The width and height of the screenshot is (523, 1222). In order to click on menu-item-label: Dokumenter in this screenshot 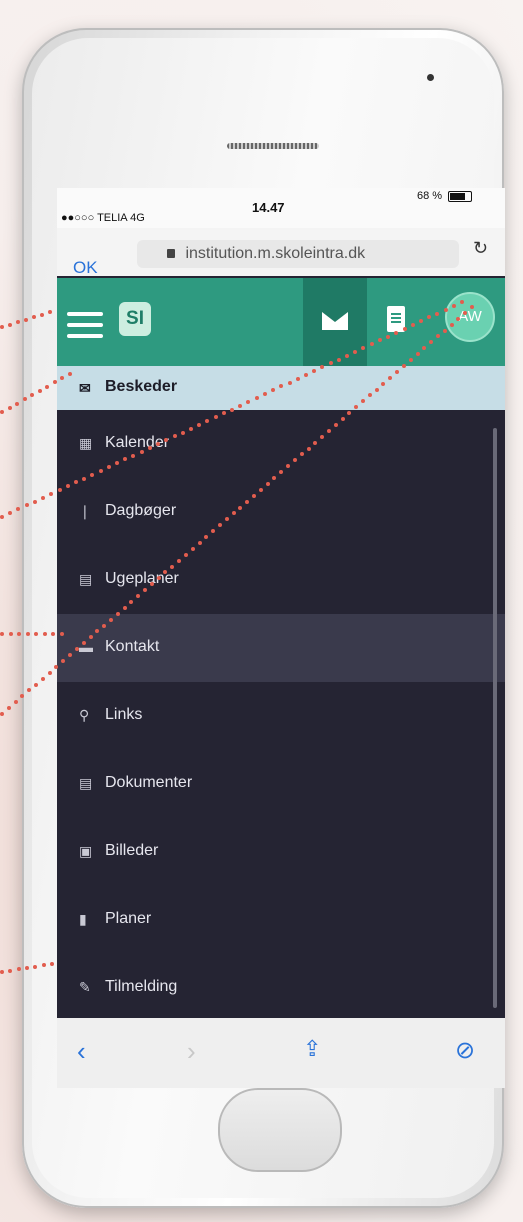, I will do `click(149, 782)`.